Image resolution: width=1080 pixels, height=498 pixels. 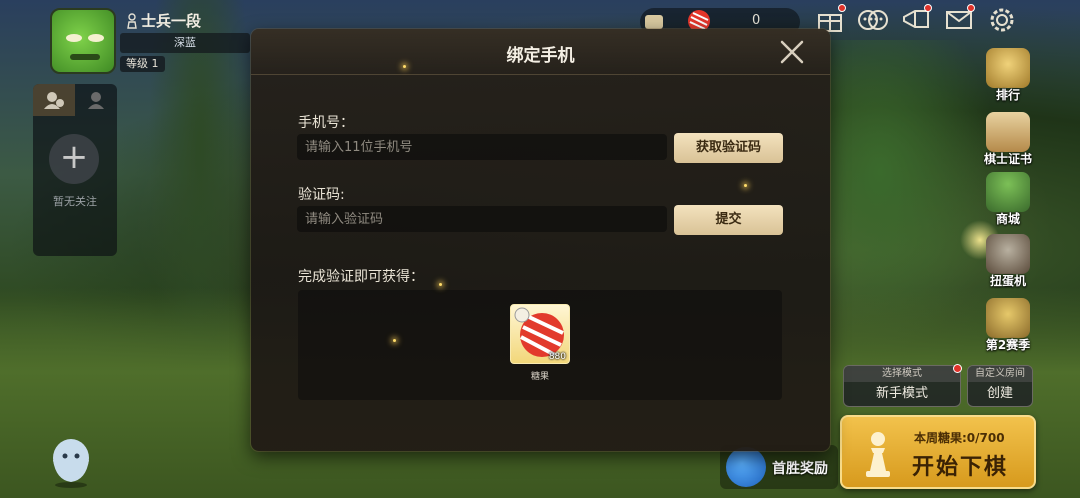 I want to click on side-item-gacha: 扭蛋机, so click(x=1008, y=261).